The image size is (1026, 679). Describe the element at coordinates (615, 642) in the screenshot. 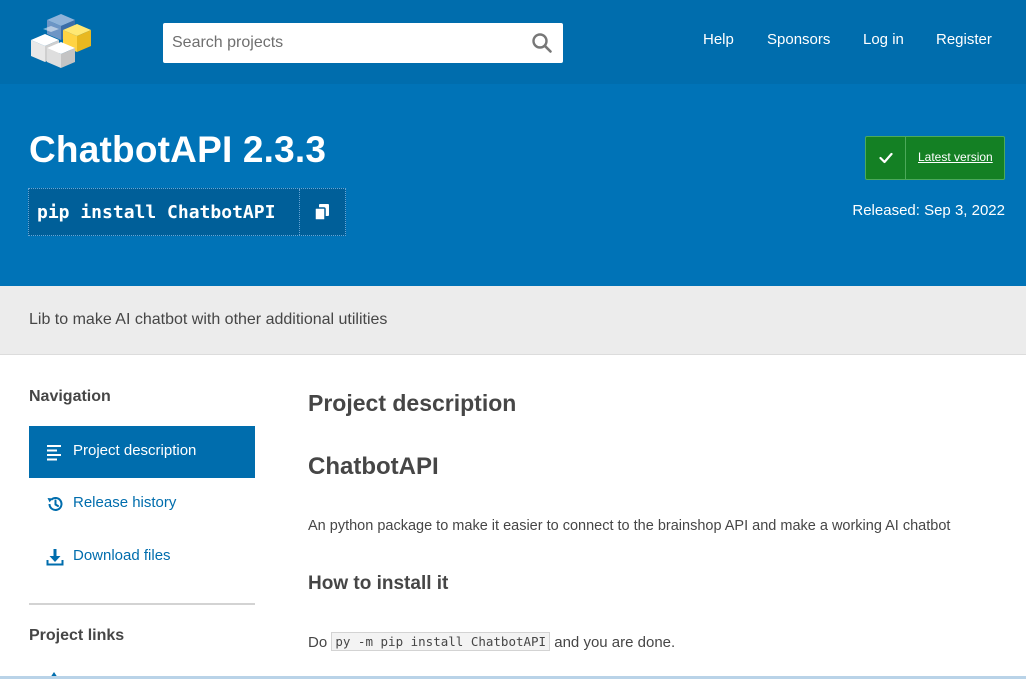

I see `install-suffix: and you are done.` at that location.